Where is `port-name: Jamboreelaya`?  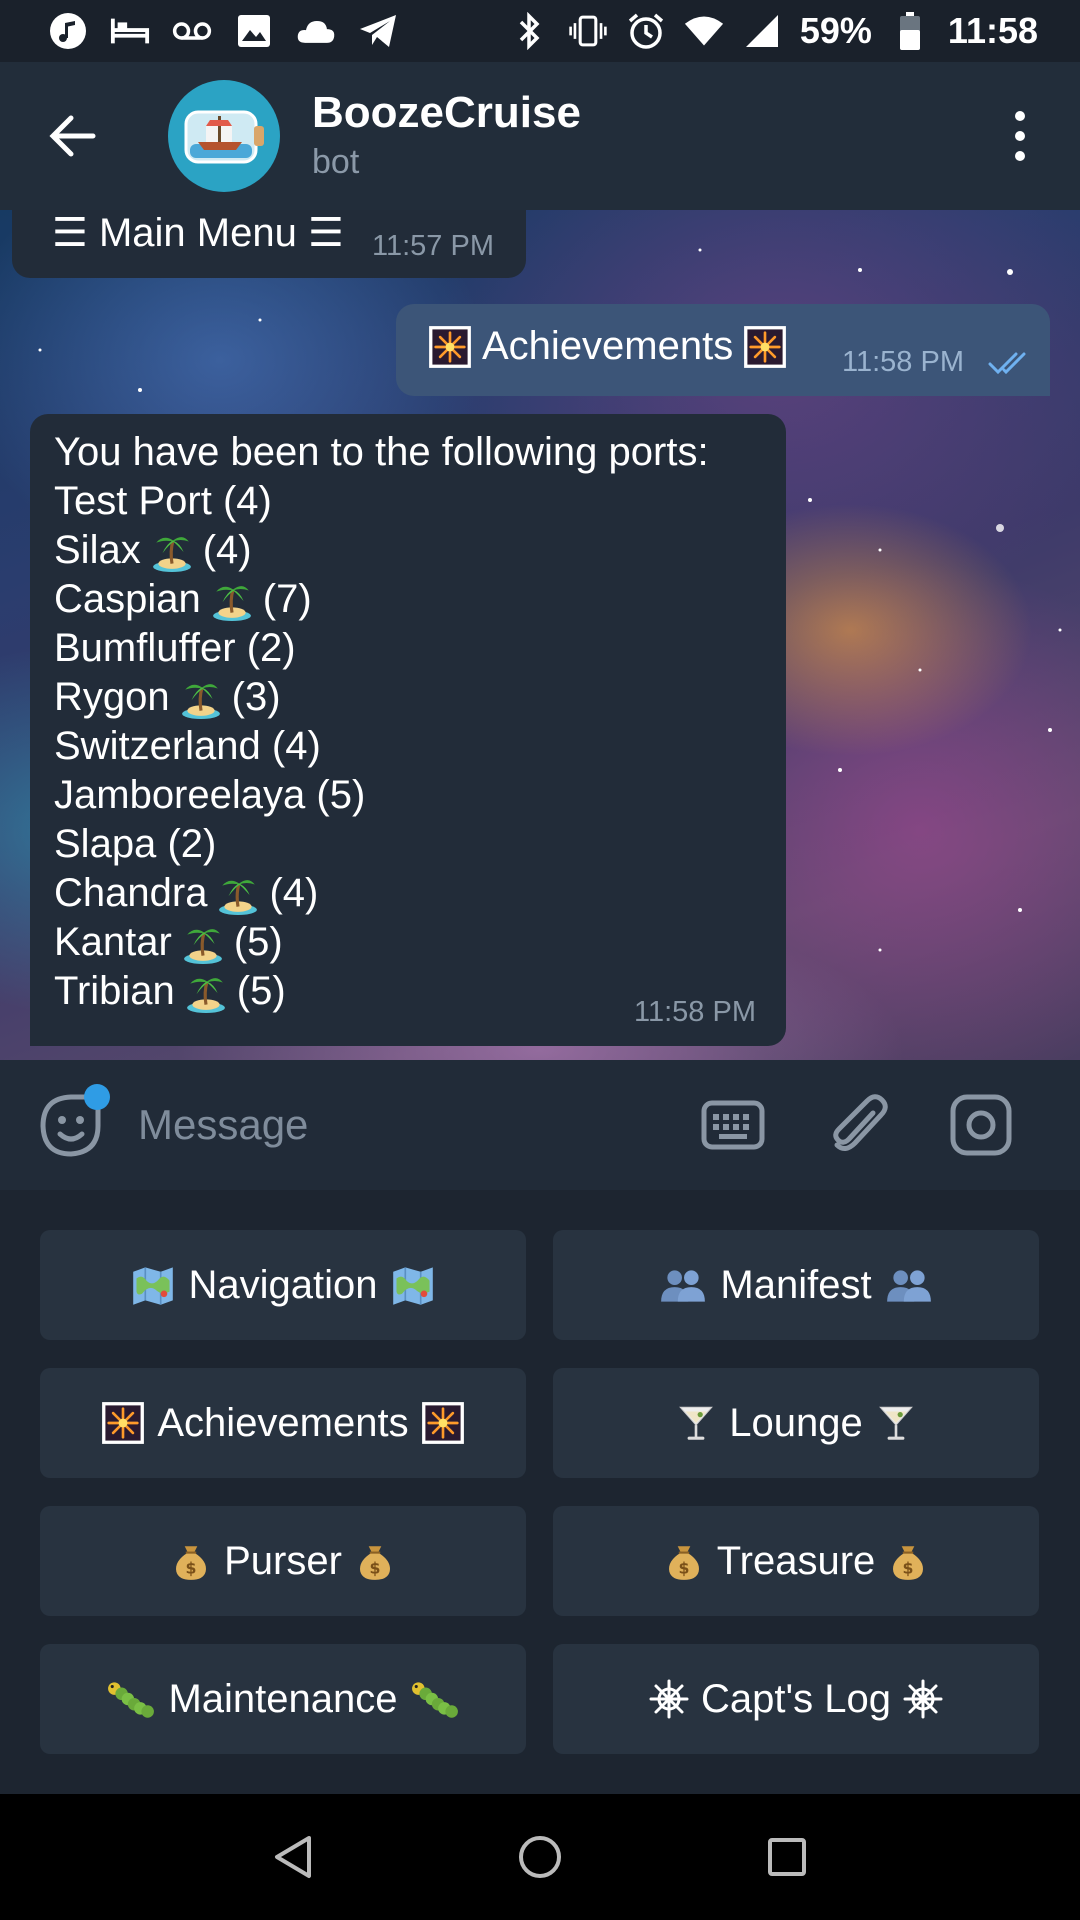 port-name: Jamboreelaya is located at coordinates (180, 795).